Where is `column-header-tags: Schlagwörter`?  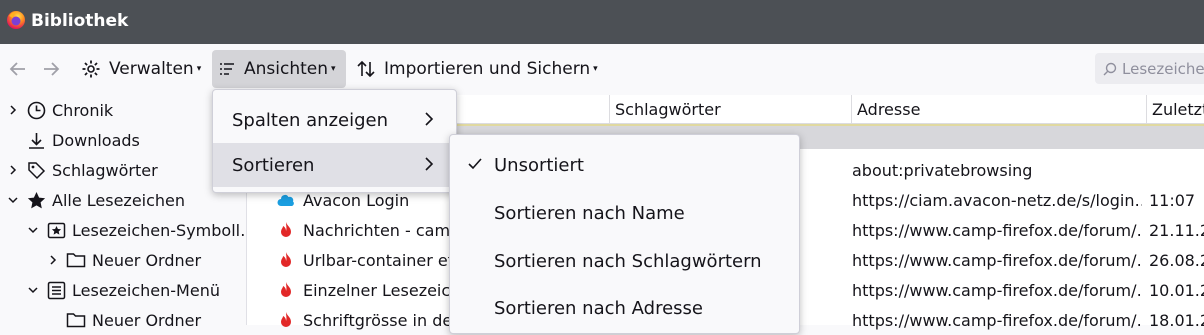
column-header-tags: Schlagwörter is located at coordinates (730, 109).